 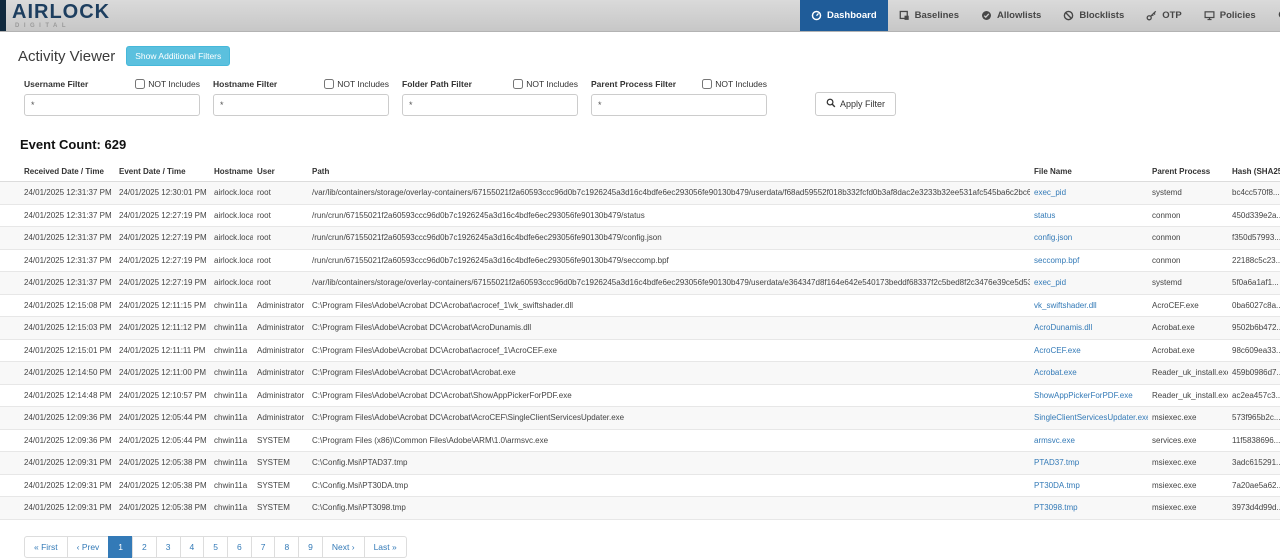 I want to click on page-link: 1, so click(x=121, y=546).